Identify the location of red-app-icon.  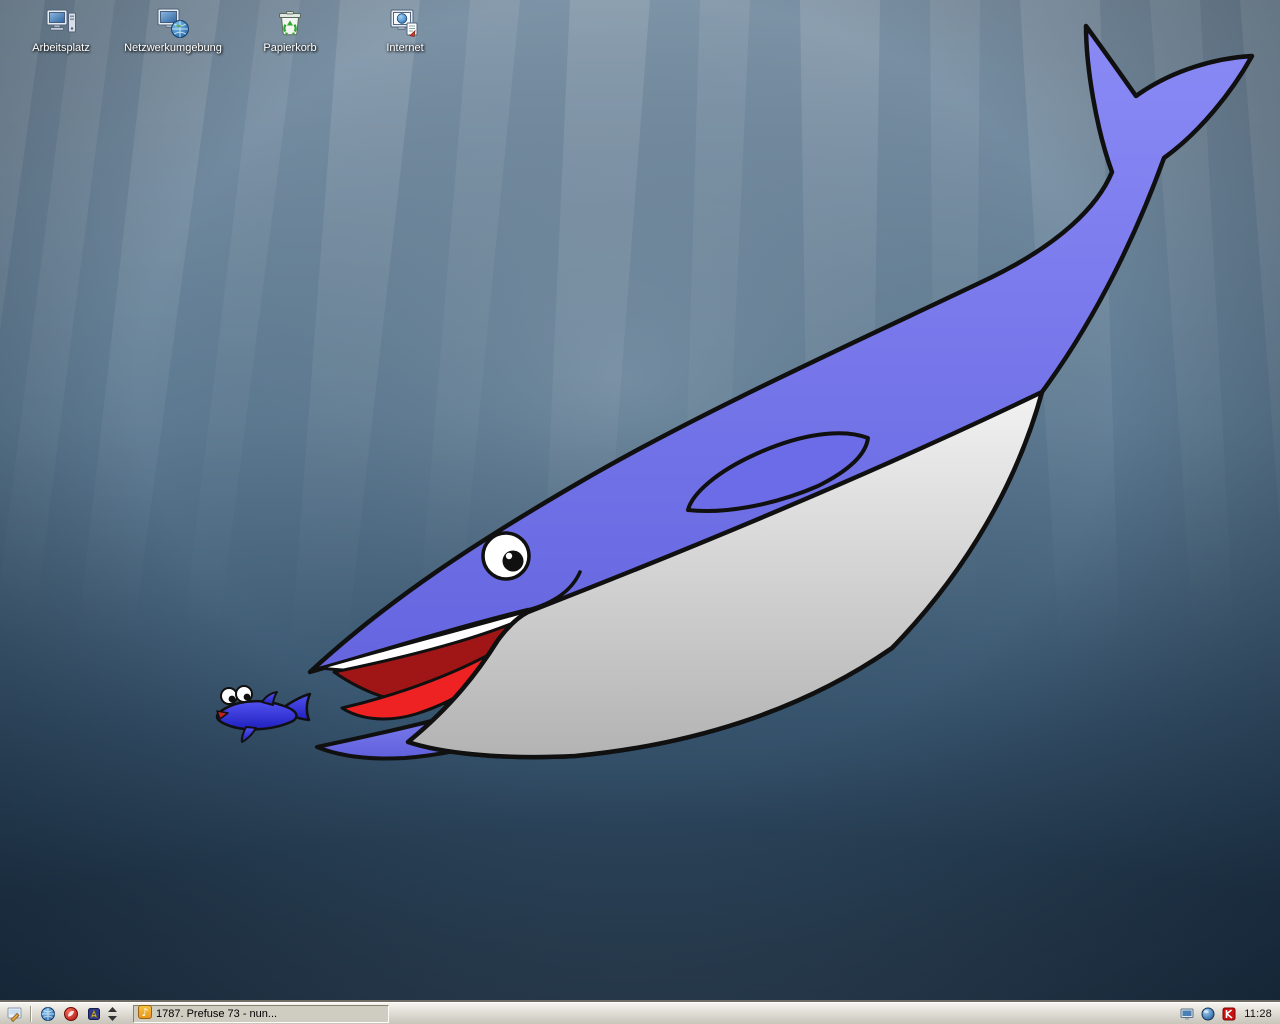
(70, 1013).